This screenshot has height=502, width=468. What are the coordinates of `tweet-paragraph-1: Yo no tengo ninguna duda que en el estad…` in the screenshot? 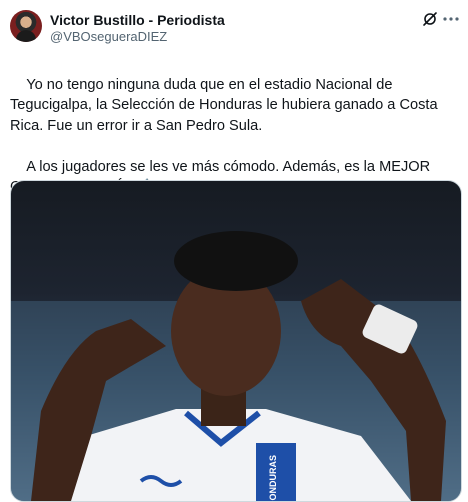 It's located at (226, 105).